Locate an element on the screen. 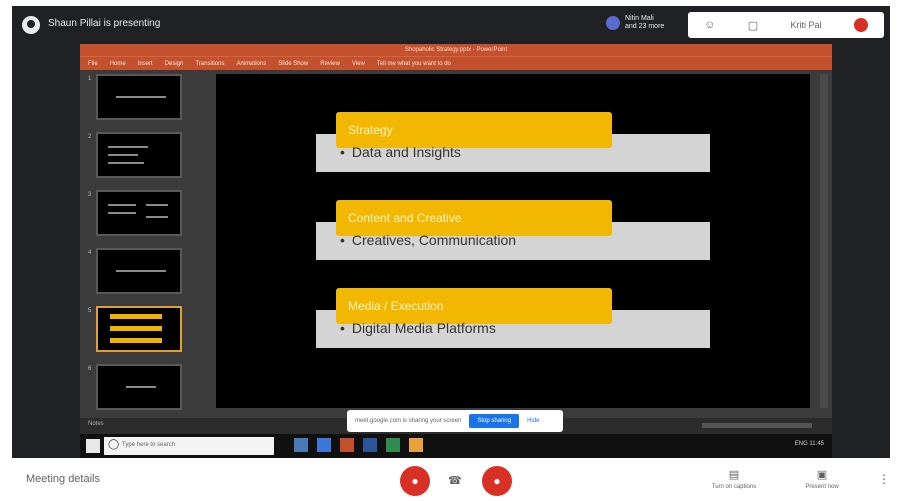 This screenshot has height=501, width=899. present-now-button: ▣ Present now is located at coordinates (822, 479).